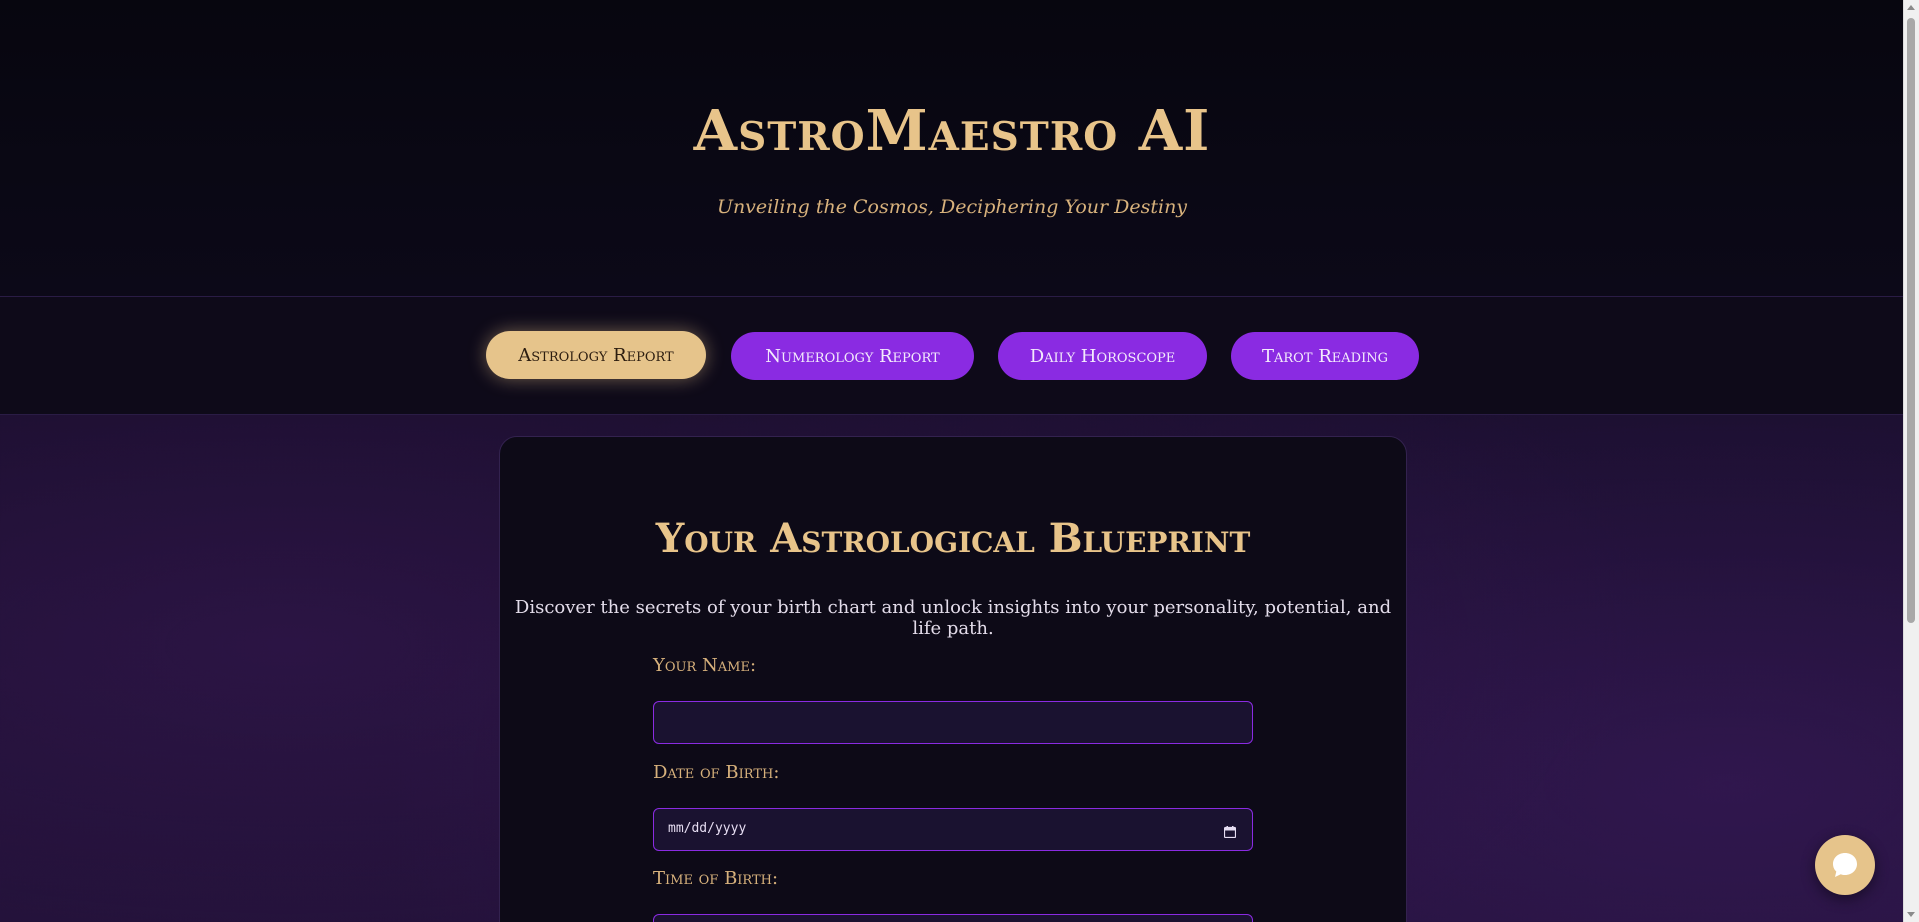 The image size is (1919, 922). I want to click on card-title: Your Astrological Blueprint, so click(953, 538).